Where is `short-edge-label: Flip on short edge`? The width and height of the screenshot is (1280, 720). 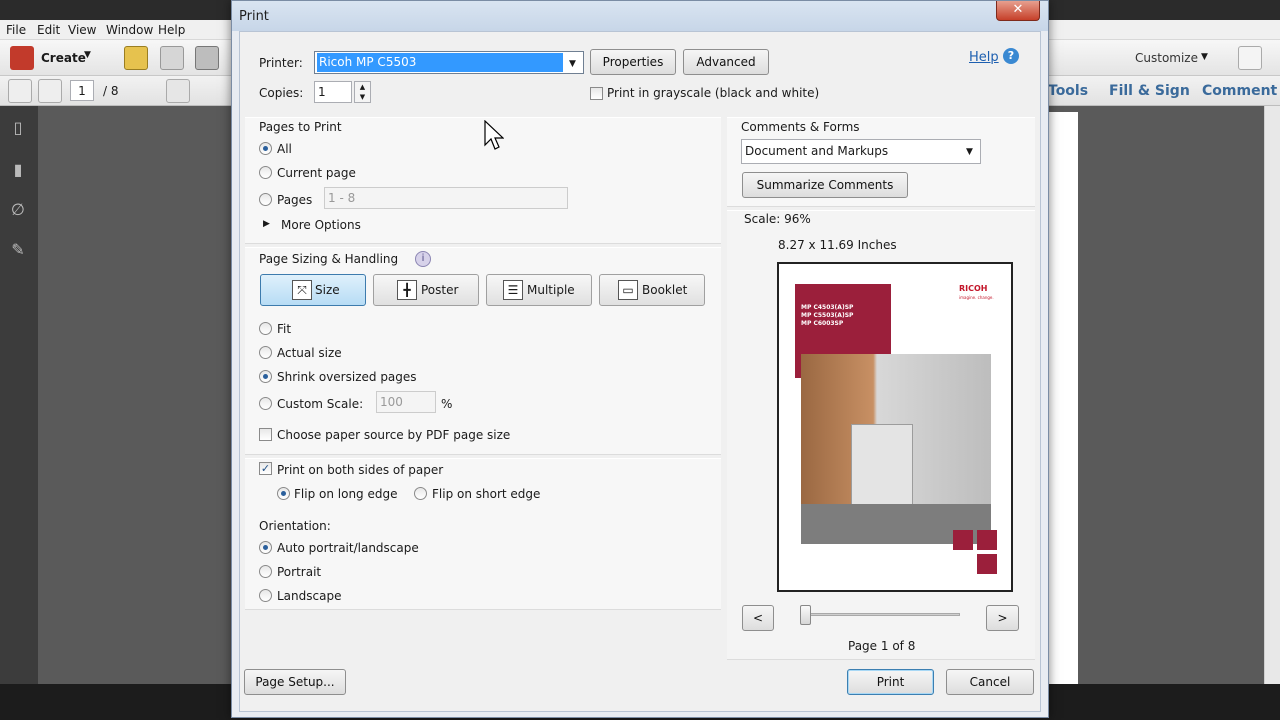 short-edge-label: Flip on short edge is located at coordinates (486, 494).